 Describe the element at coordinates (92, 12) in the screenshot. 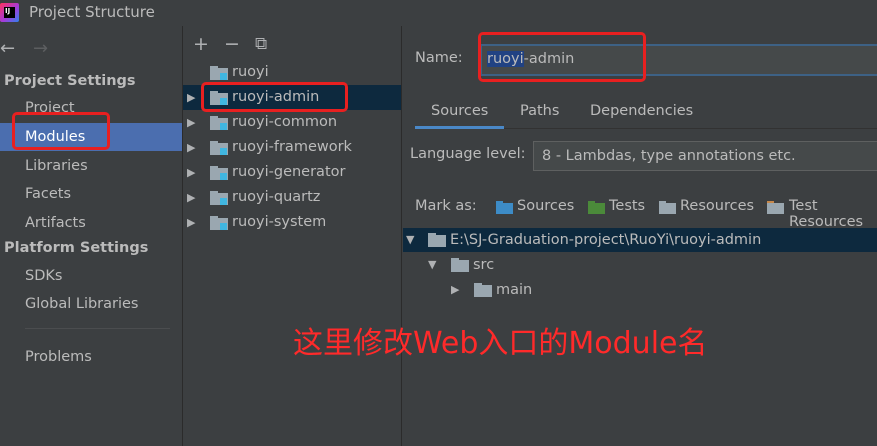

I see `window-title: Project Structure` at that location.